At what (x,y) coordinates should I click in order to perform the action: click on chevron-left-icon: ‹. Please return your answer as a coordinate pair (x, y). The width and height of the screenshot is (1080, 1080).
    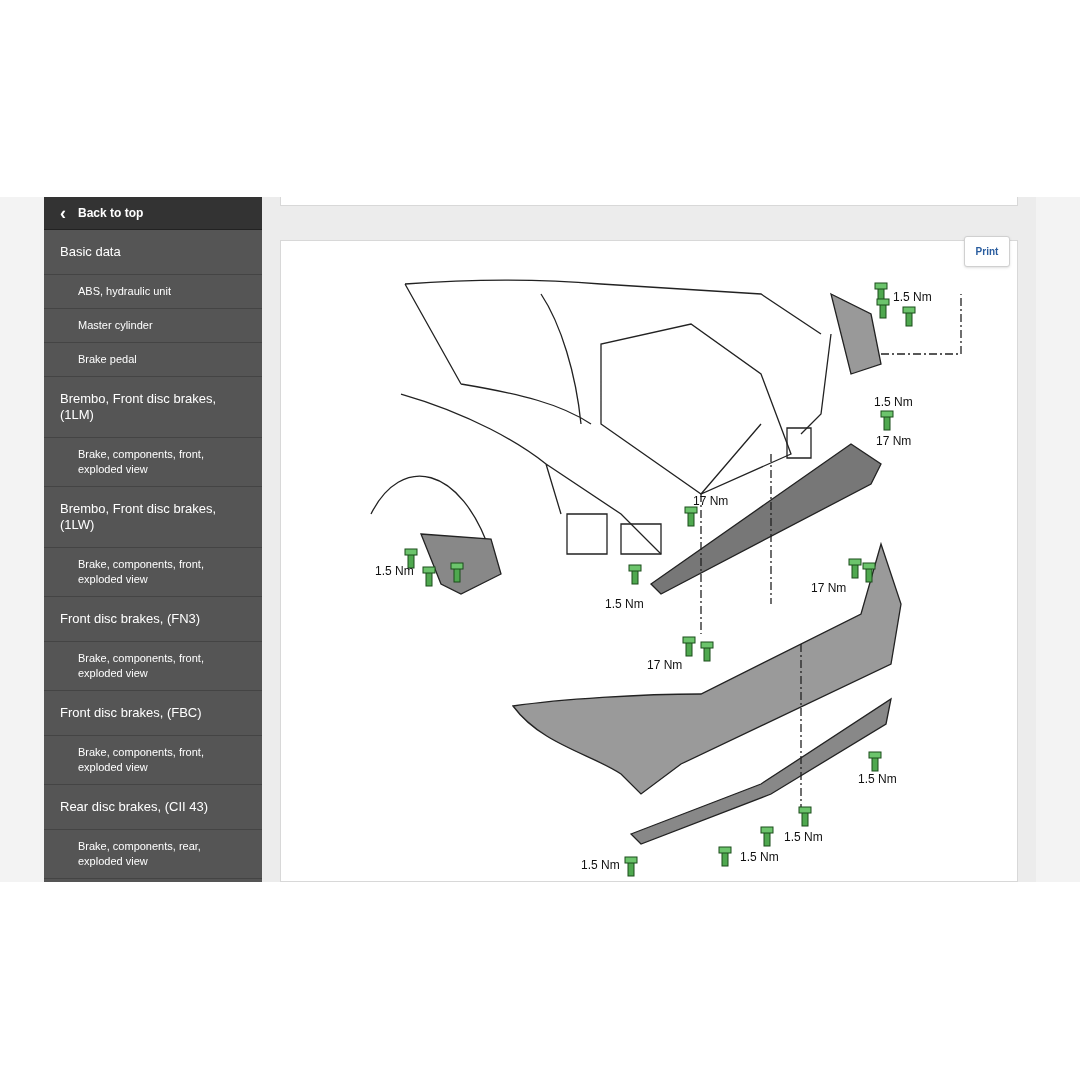
    Looking at the image, I should click on (63, 213).